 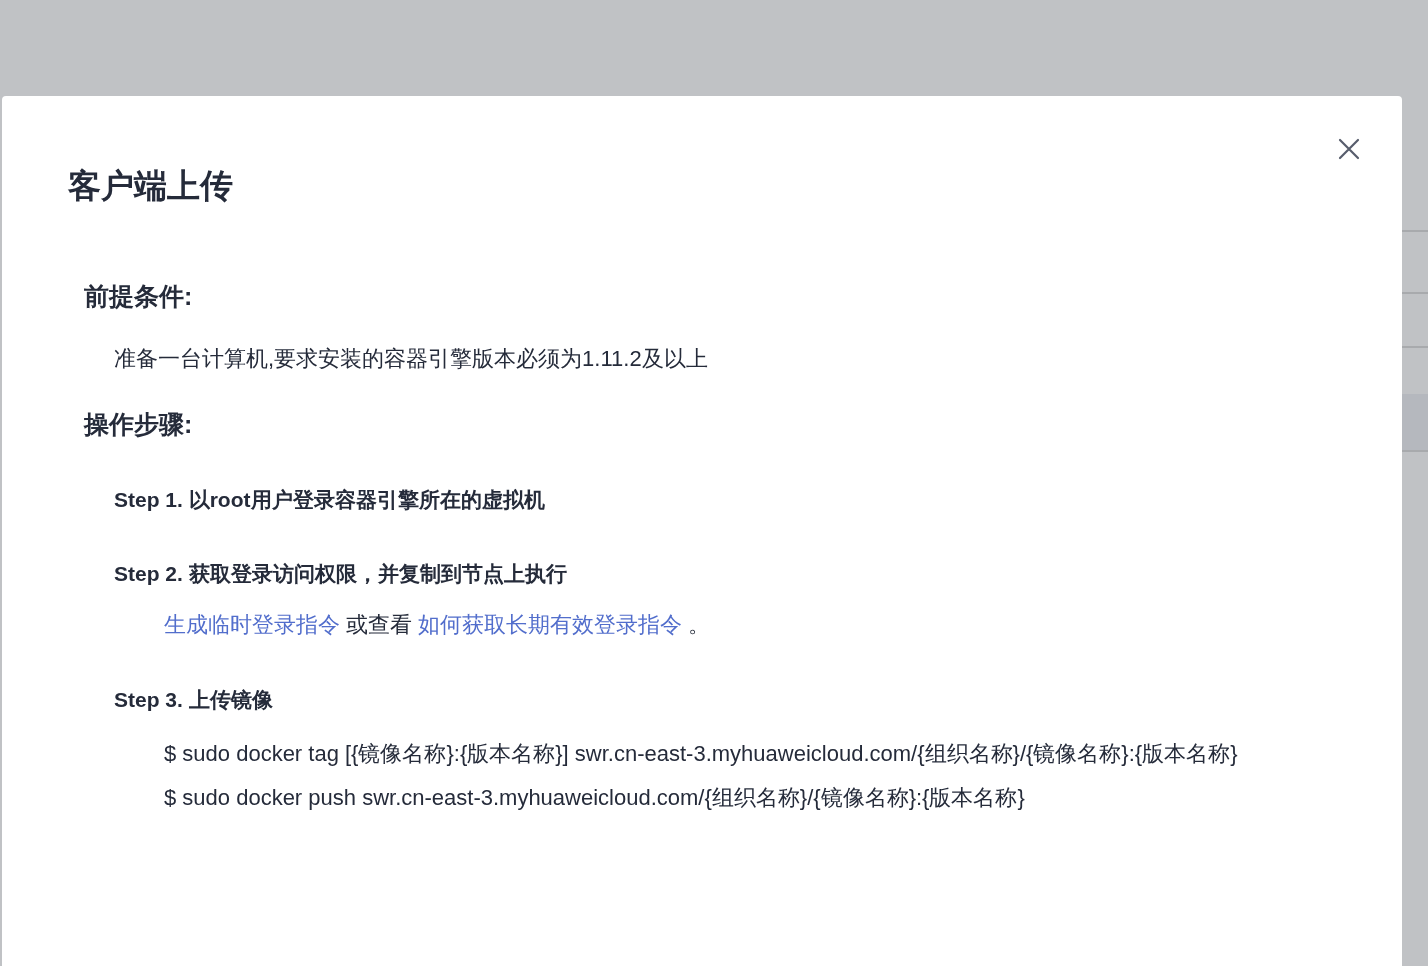 I want to click on close-button, so click(x=1349, y=149).